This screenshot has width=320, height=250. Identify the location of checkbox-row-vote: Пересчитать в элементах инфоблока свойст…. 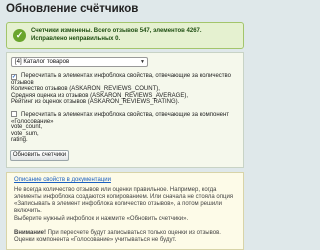
(127, 118).